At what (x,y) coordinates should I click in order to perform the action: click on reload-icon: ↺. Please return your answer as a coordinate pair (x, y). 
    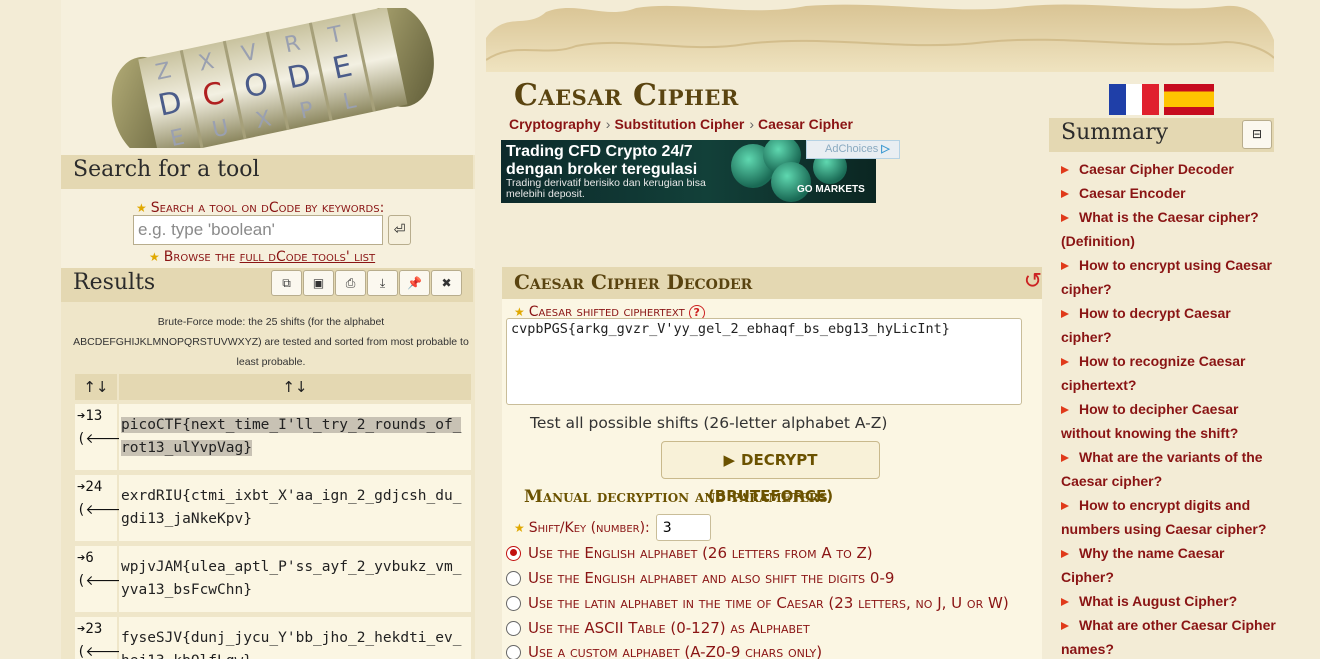
    Looking at the image, I should click on (1033, 281).